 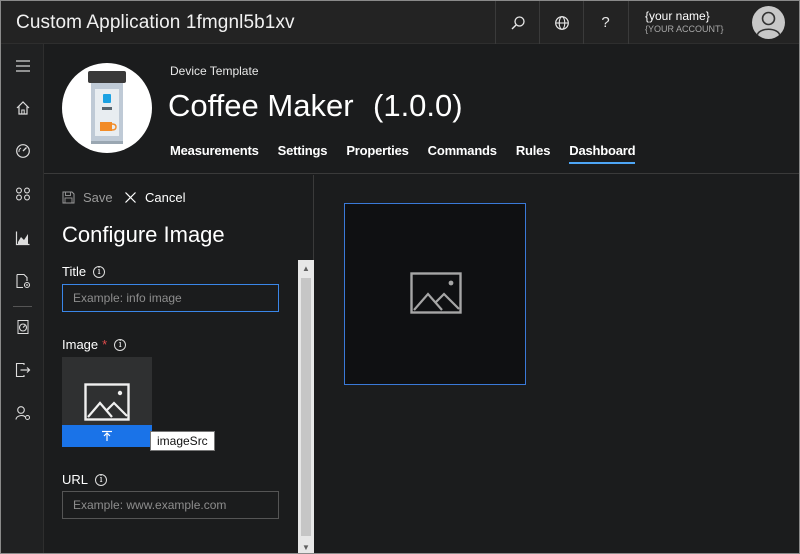 What do you see at coordinates (170, 298) in the screenshot?
I see `title-input` at bounding box center [170, 298].